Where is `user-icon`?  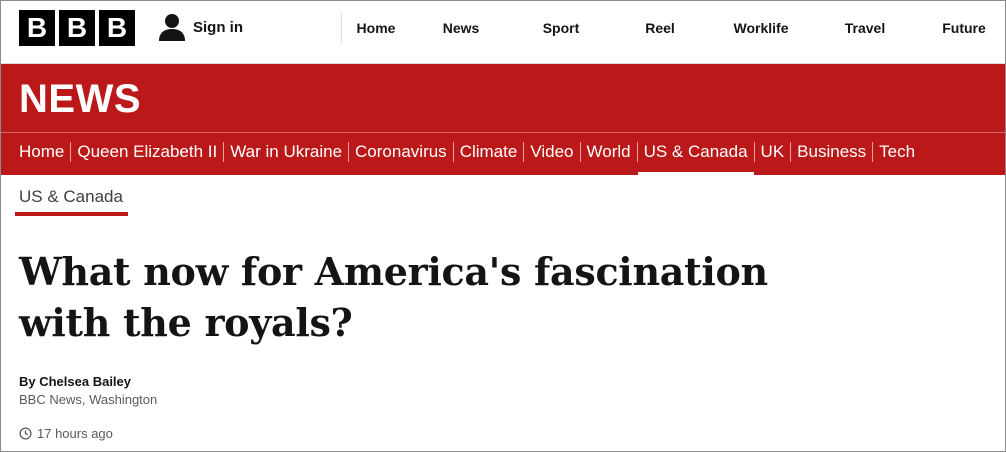
user-icon is located at coordinates (172, 27).